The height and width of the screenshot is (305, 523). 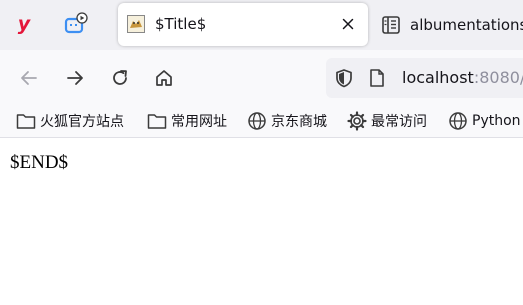 I want to click on shield-icon, so click(x=344, y=78).